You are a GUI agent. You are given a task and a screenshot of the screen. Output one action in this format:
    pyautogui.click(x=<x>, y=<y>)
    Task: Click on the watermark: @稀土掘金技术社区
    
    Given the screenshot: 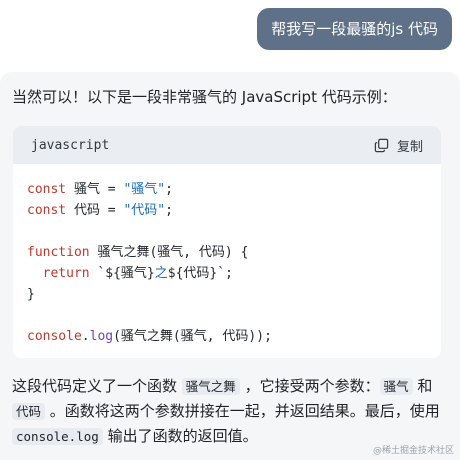 What is the action you would take?
    pyautogui.click(x=413, y=451)
    